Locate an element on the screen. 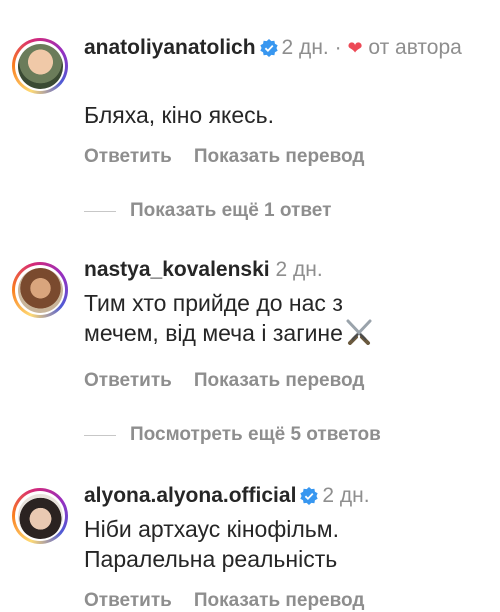 This screenshot has height=612, width=500. view-more-replies-button: Посмотреть ещё 5 ответов is located at coordinates (232, 435).